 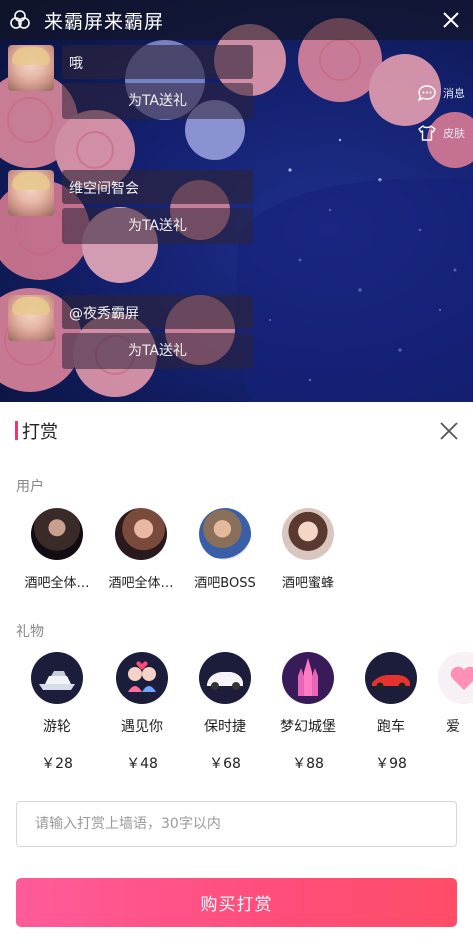 What do you see at coordinates (104, 21) in the screenshot?
I see `room-title: 来霸屏来霸屏` at bounding box center [104, 21].